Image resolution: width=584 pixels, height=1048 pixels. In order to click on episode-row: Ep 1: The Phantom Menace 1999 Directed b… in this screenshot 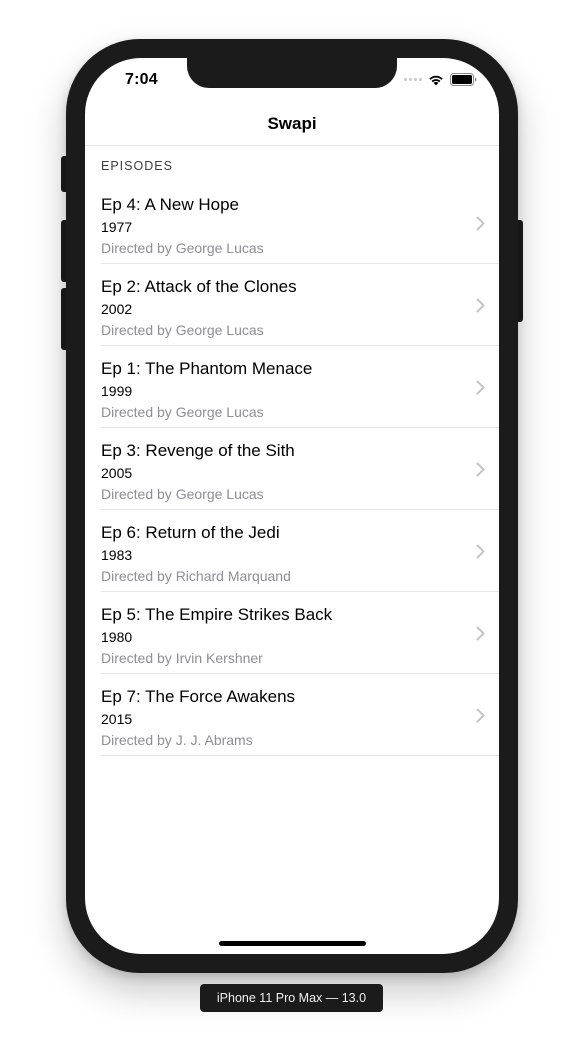, I will do `click(300, 387)`.